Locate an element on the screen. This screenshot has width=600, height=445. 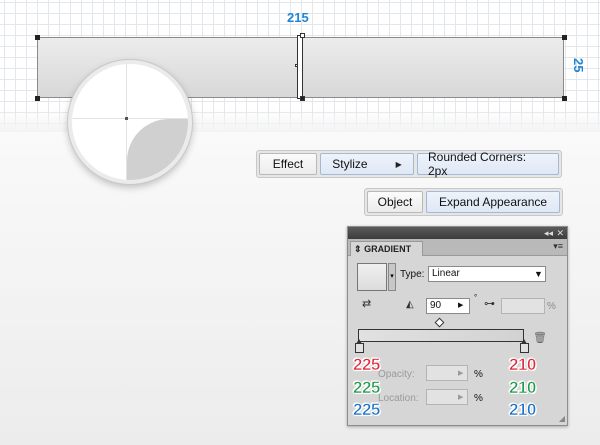
degree-symbol: ° is located at coordinates (476, 297).